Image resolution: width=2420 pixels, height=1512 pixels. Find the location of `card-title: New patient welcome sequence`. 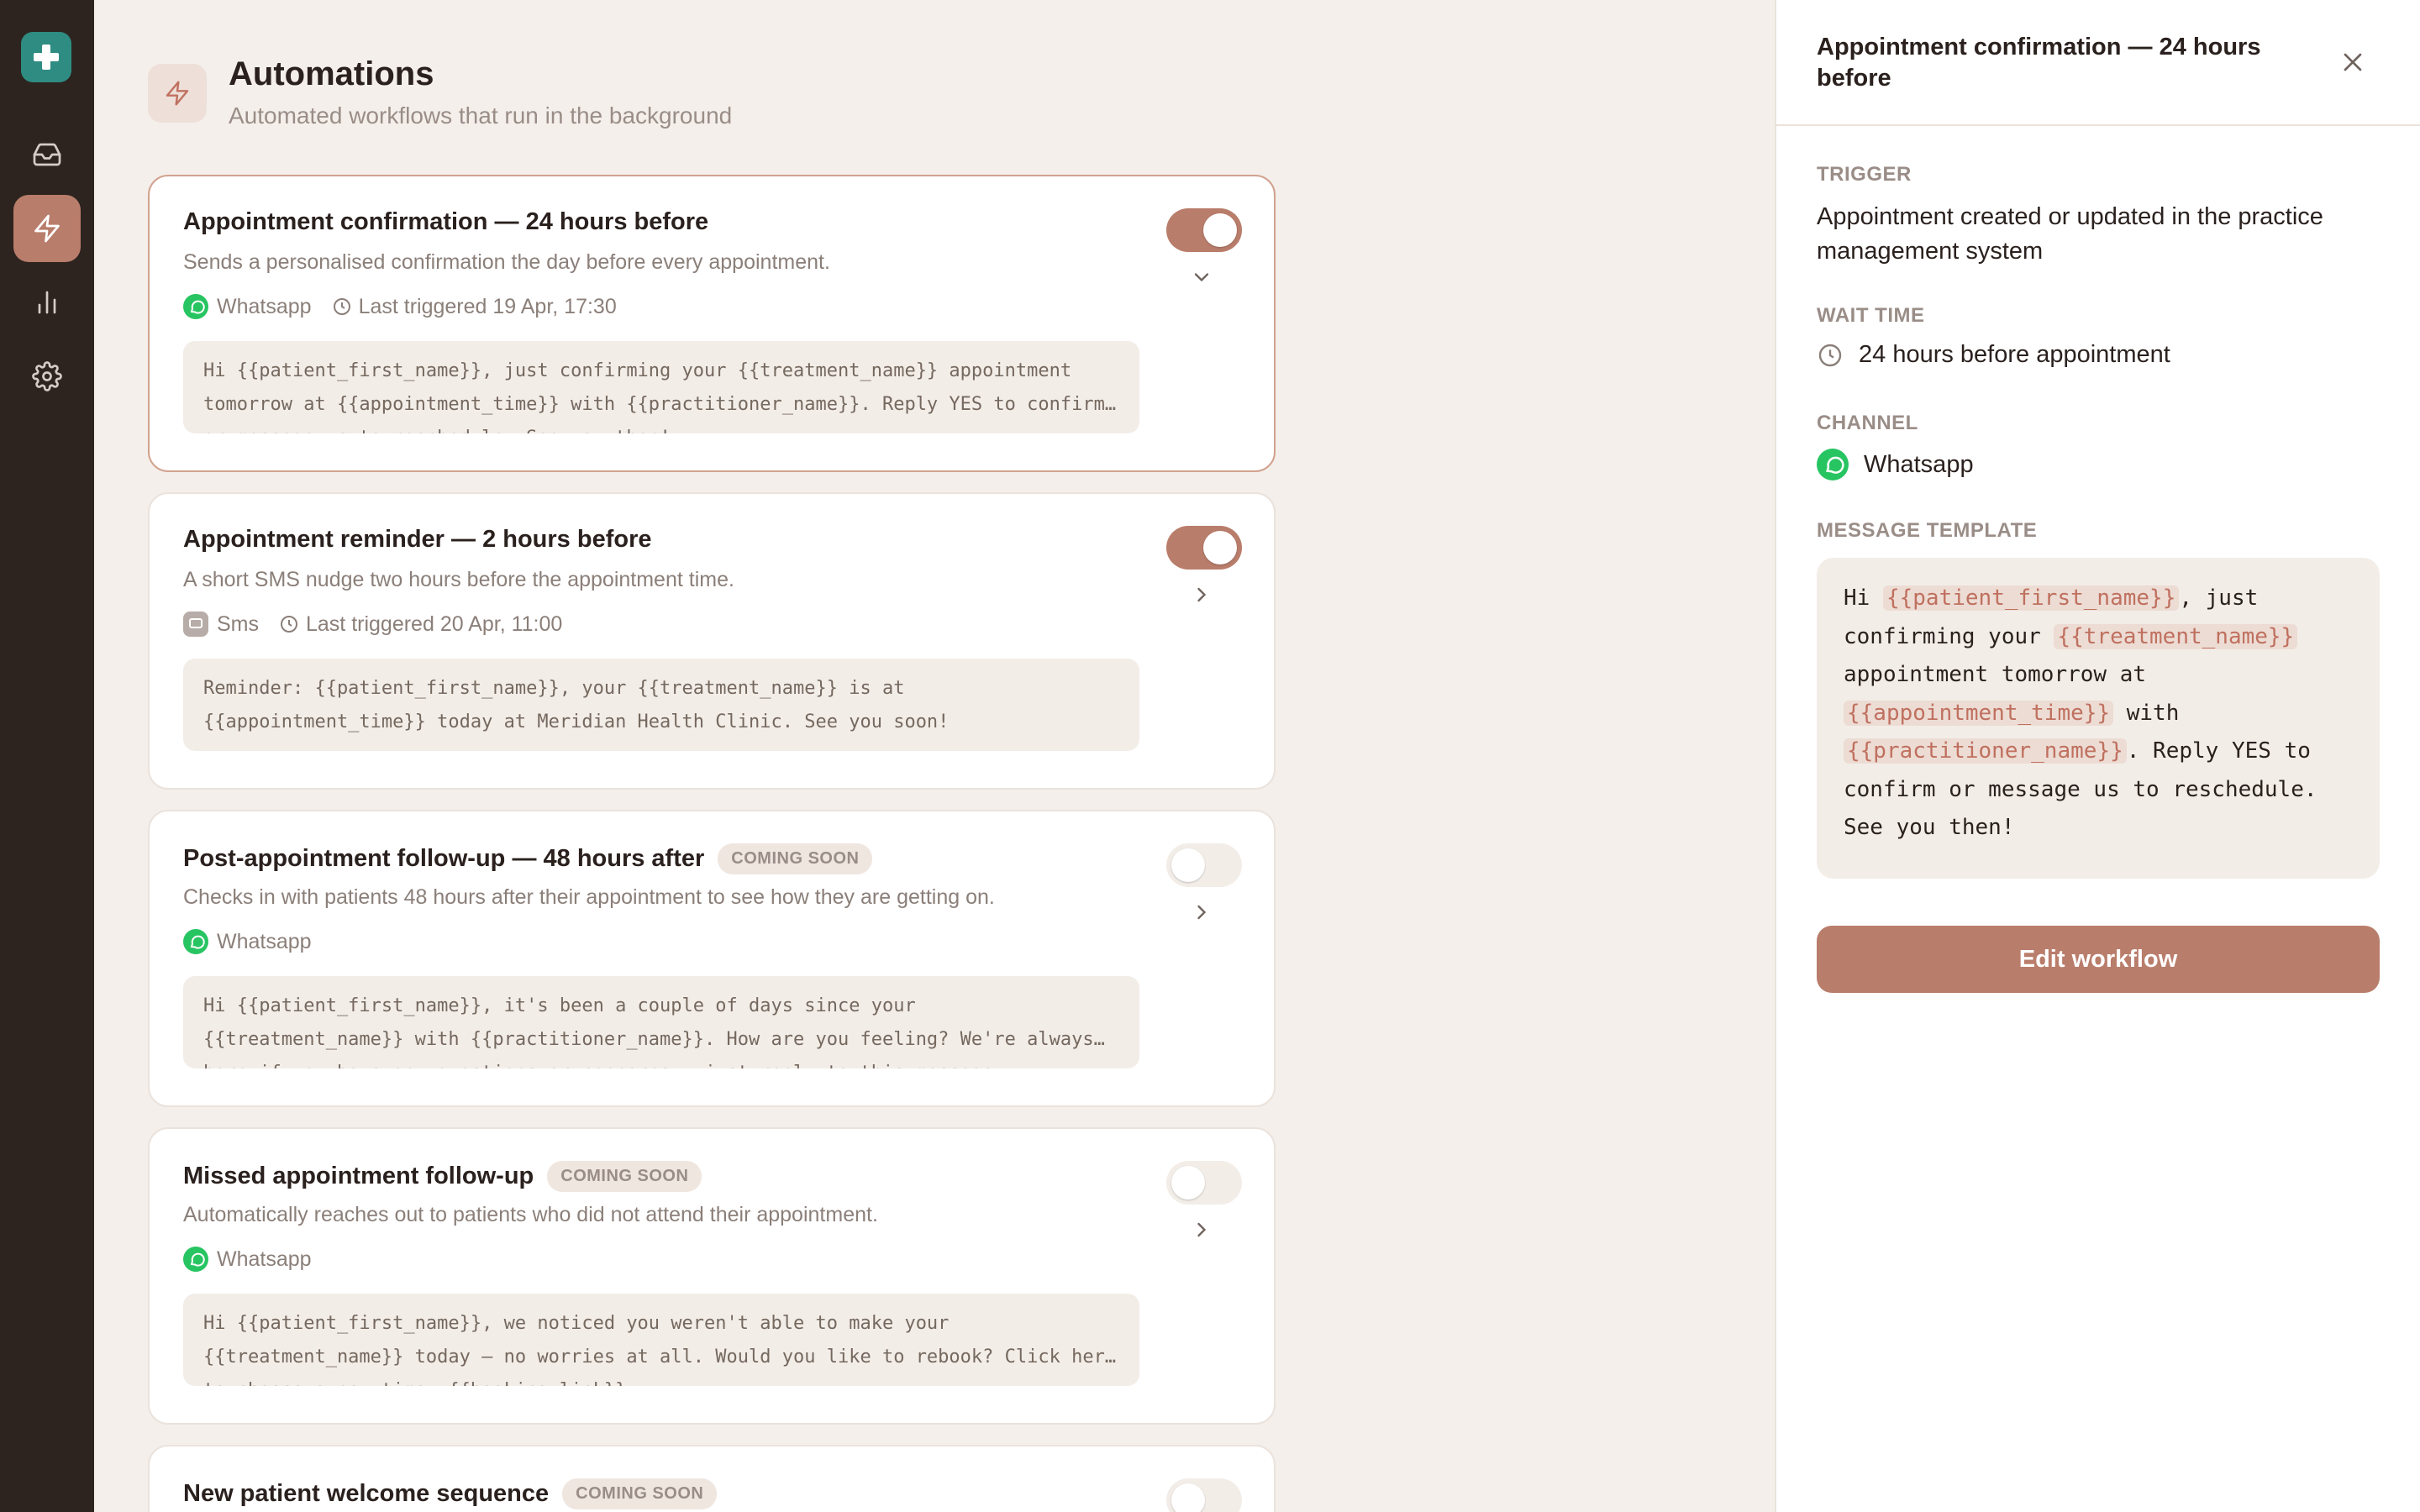

card-title: New patient welcome sequence is located at coordinates (367, 1493).